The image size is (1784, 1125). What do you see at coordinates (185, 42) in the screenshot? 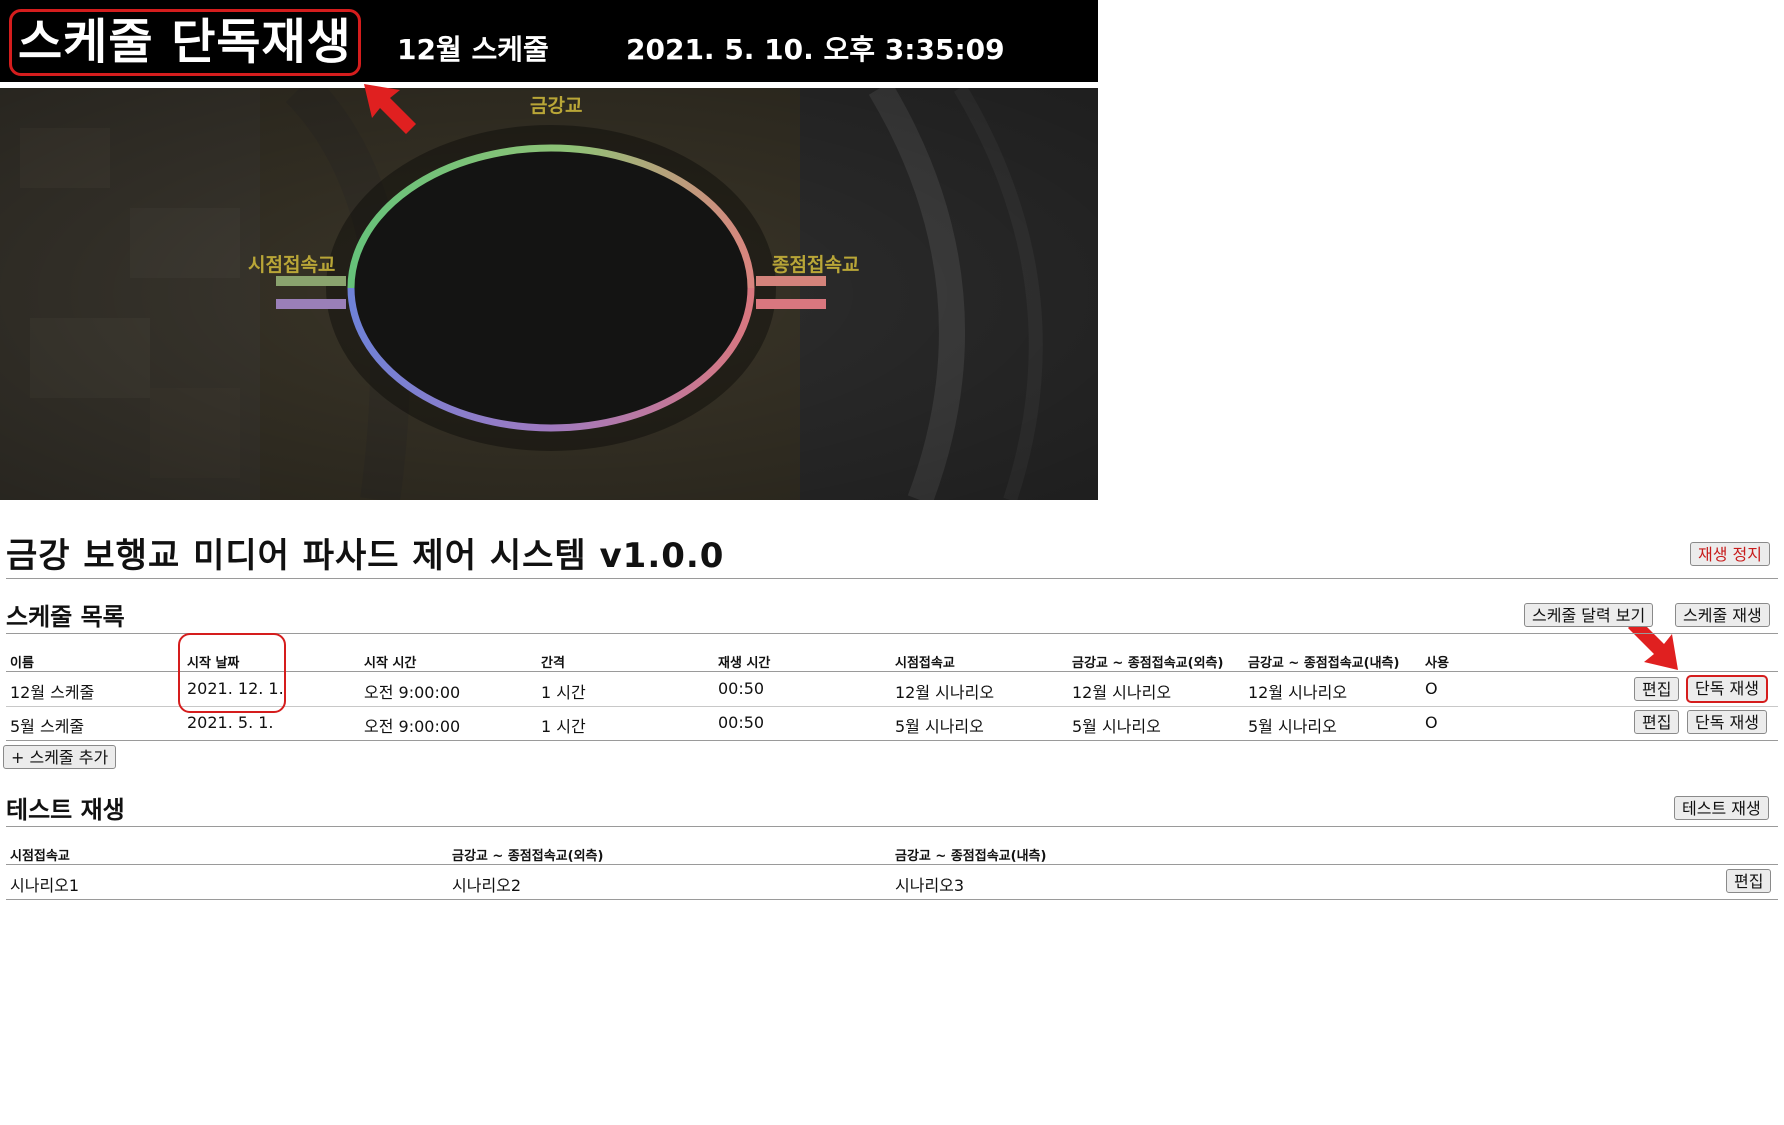
I see `mode-title: 스케줄 단독재생` at bounding box center [185, 42].